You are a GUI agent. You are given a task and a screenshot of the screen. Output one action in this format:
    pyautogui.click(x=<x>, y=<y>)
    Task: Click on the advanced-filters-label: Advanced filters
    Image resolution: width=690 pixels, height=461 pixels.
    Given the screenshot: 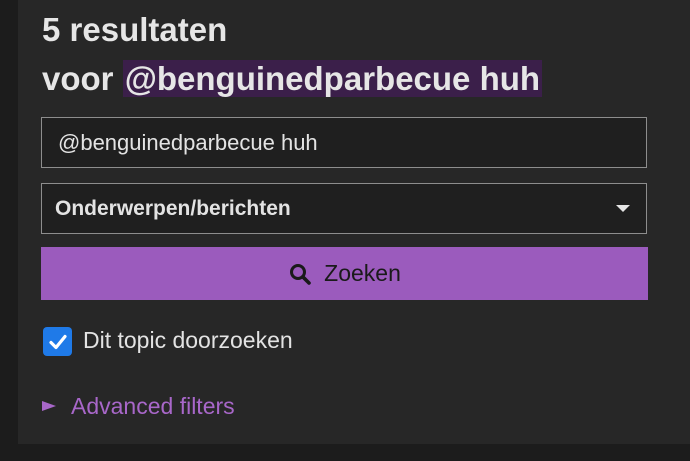 What is the action you would take?
    pyautogui.click(x=153, y=405)
    